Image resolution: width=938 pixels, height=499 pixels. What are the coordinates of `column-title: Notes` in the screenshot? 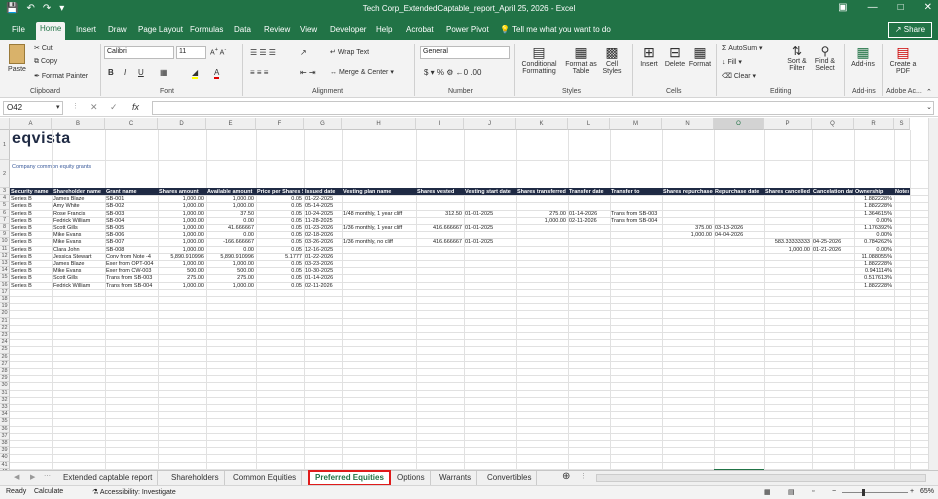 It's located at (902, 192).